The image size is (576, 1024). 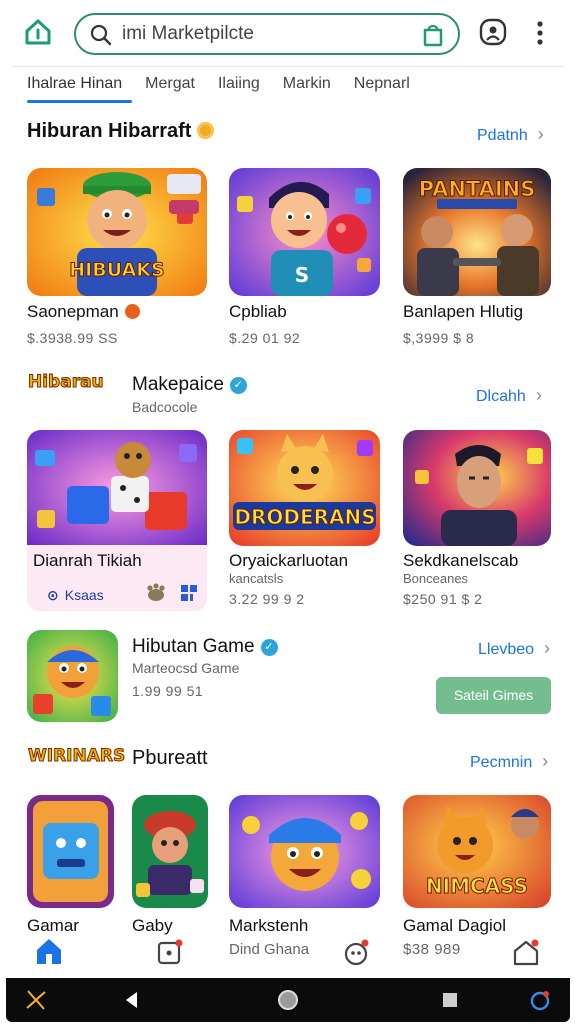 I want to click on section3-see-all: Llevbeo ›, so click(x=514, y=648).